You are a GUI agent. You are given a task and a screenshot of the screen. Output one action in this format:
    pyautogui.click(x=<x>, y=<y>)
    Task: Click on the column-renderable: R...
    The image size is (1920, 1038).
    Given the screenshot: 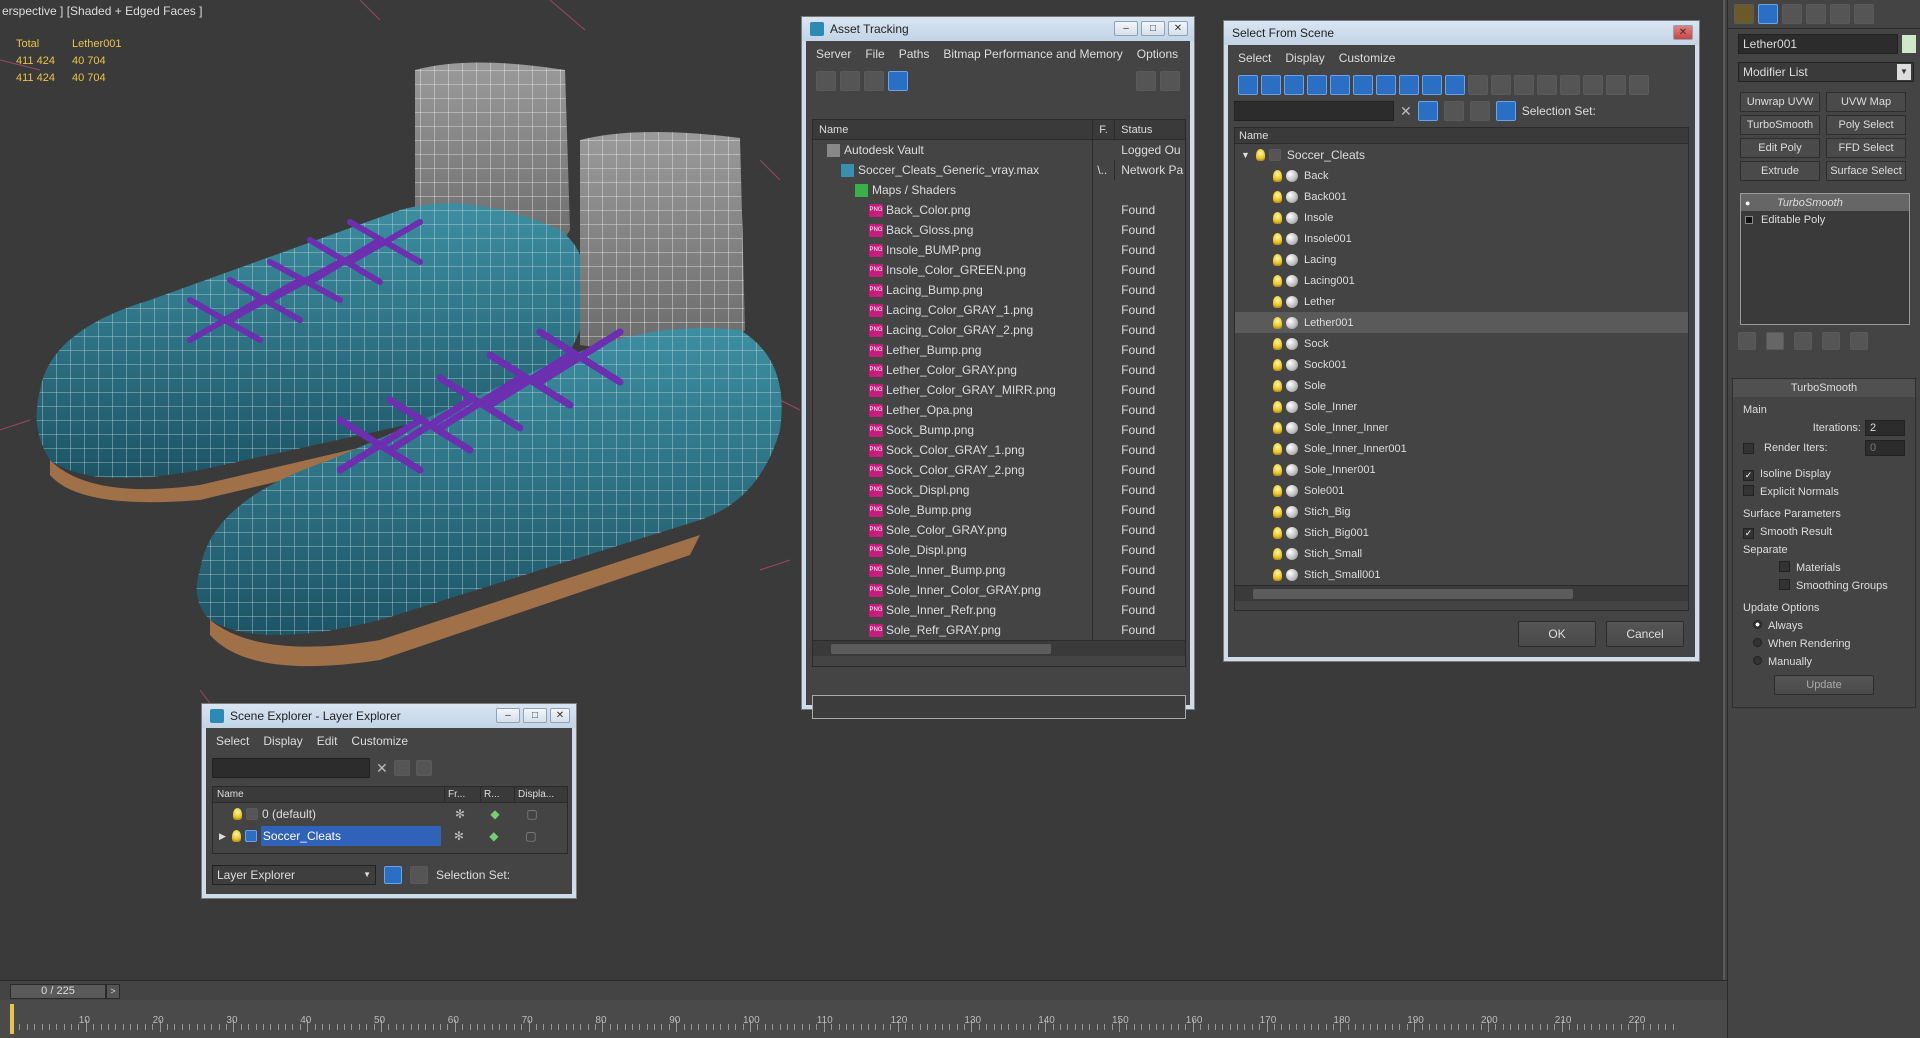 What is the action you would take?
    pyautogui.click(x=498, y=794)
    